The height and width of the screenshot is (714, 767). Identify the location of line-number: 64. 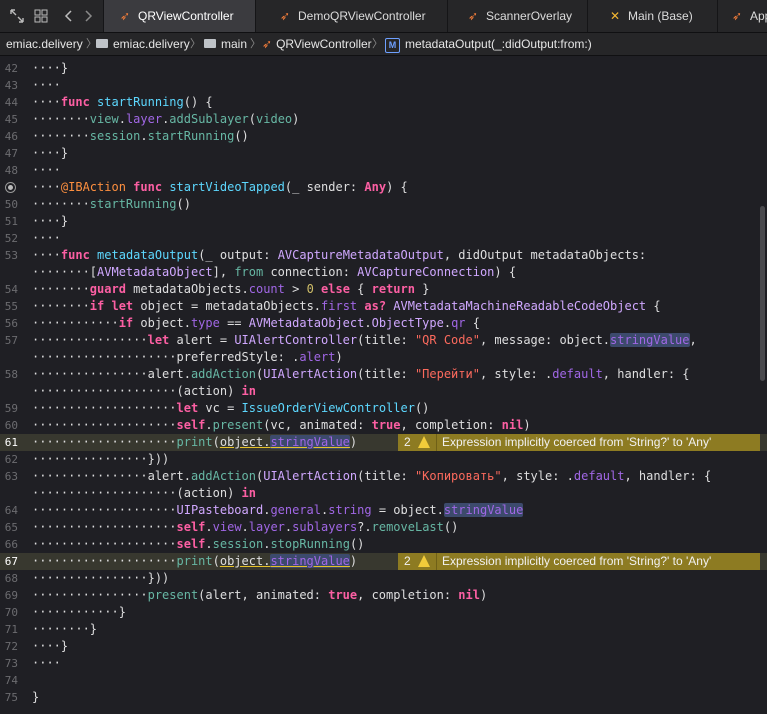
(11, 510).